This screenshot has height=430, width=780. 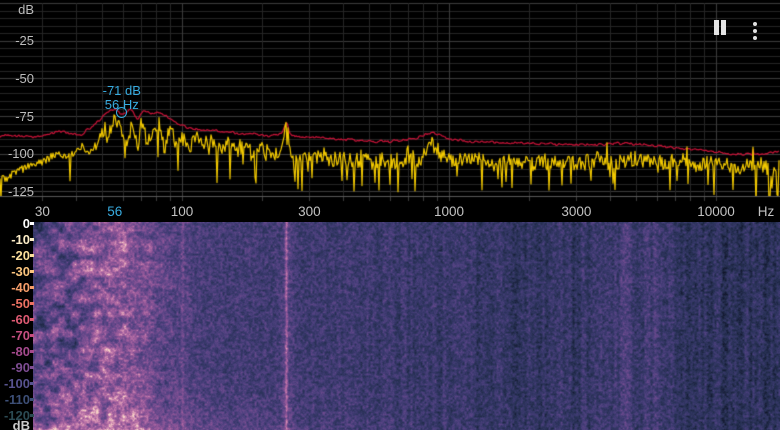 I want to click on colorbar-label: 0, so click(x=26, y=223).